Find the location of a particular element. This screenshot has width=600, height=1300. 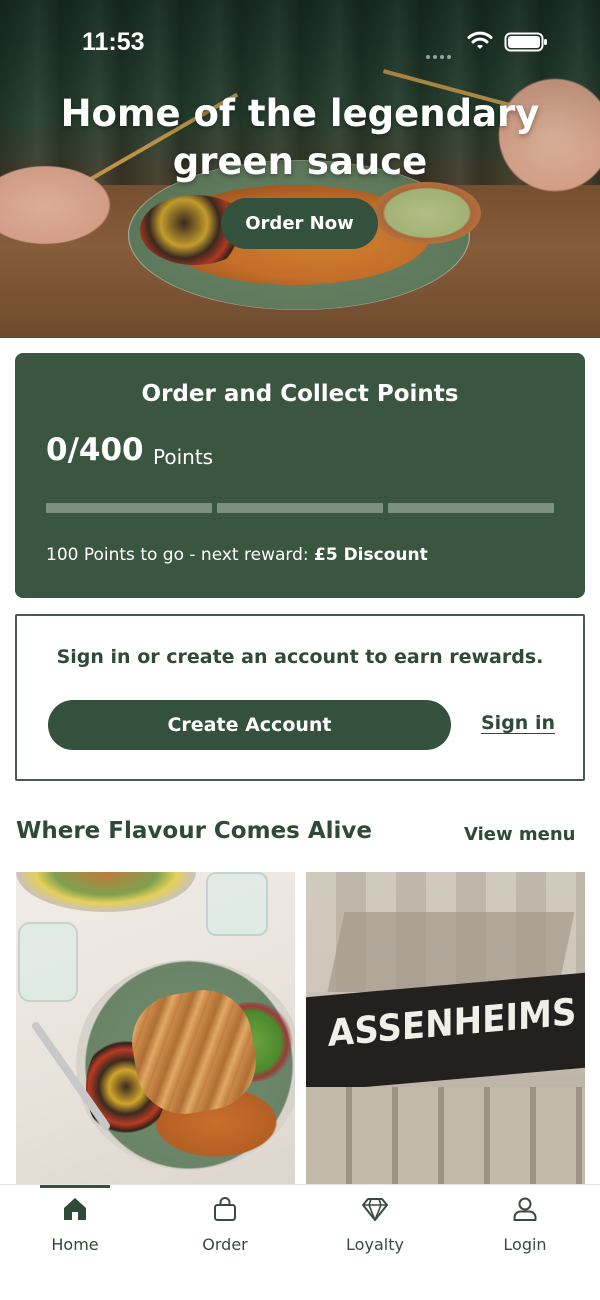

wifi-icon is located at coordinates (480, 40).